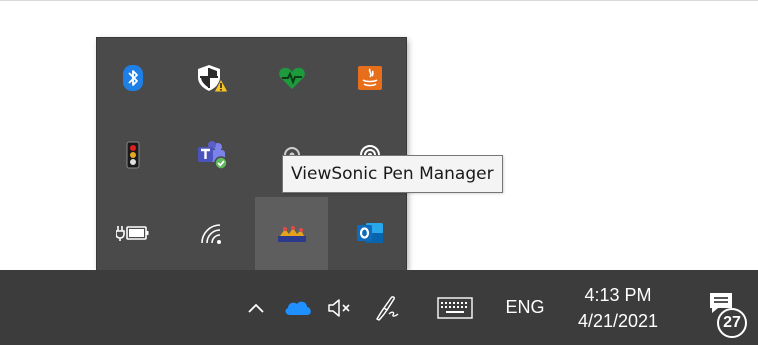 Image resolution: width=758 pixels, height=345 pixels. I want to click on input-language-button: ENG, so click(525, 307).